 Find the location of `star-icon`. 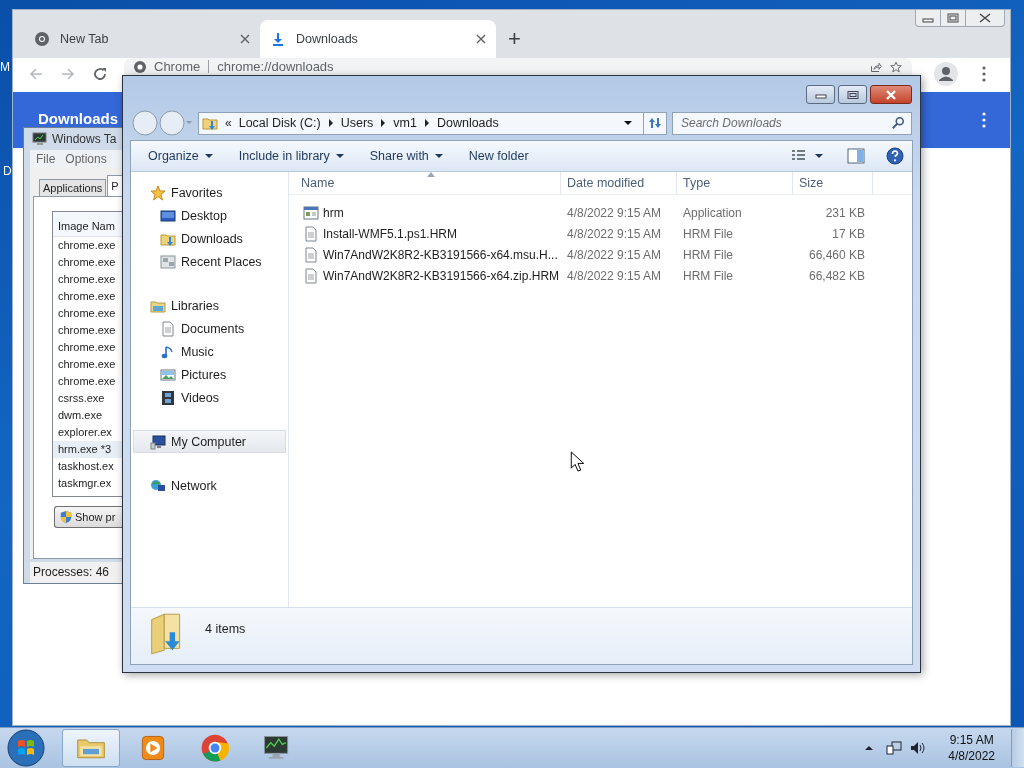

star-icon is located at coordinates (158, 192).